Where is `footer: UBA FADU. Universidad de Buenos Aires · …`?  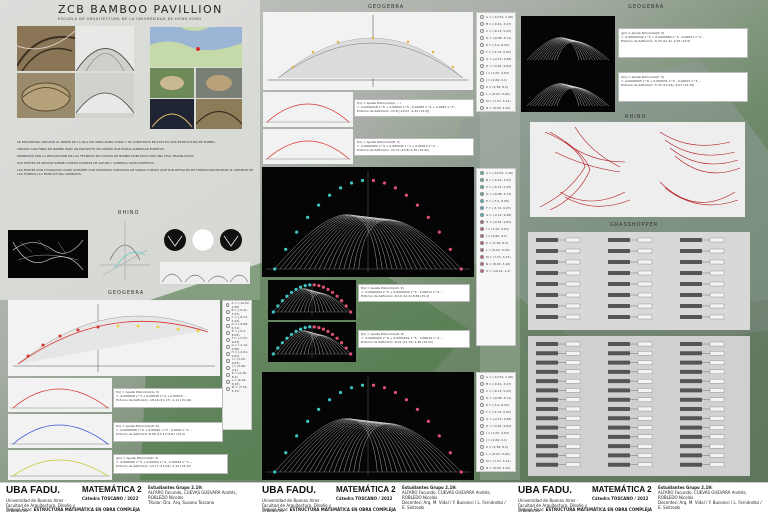
footer: UBA FADU. Universidad de Buenos Aires · … is located at coordinates (384, 497).